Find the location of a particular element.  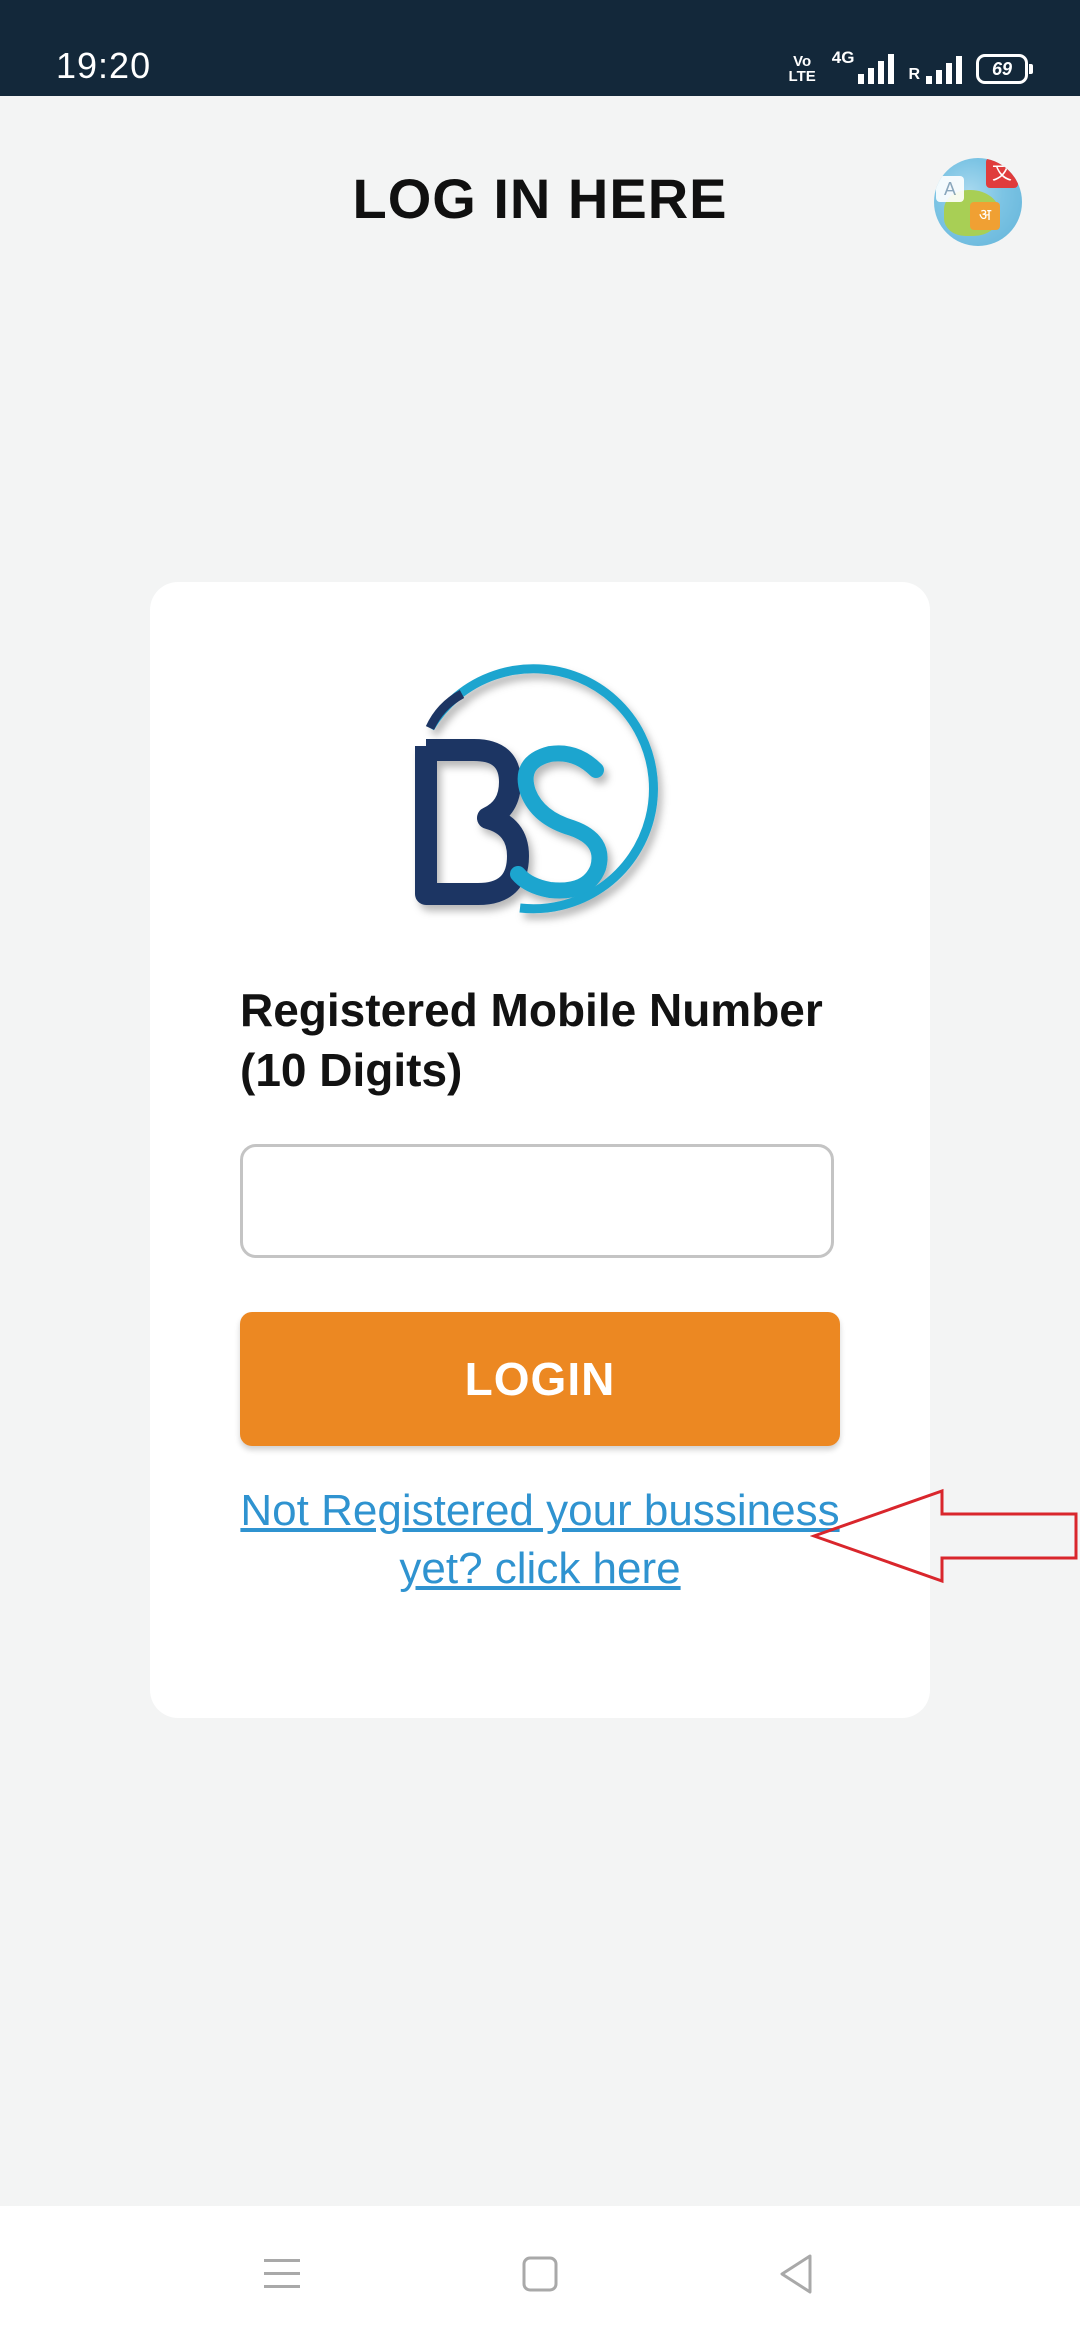

menu-icon is located at coordinates (282, 2274).